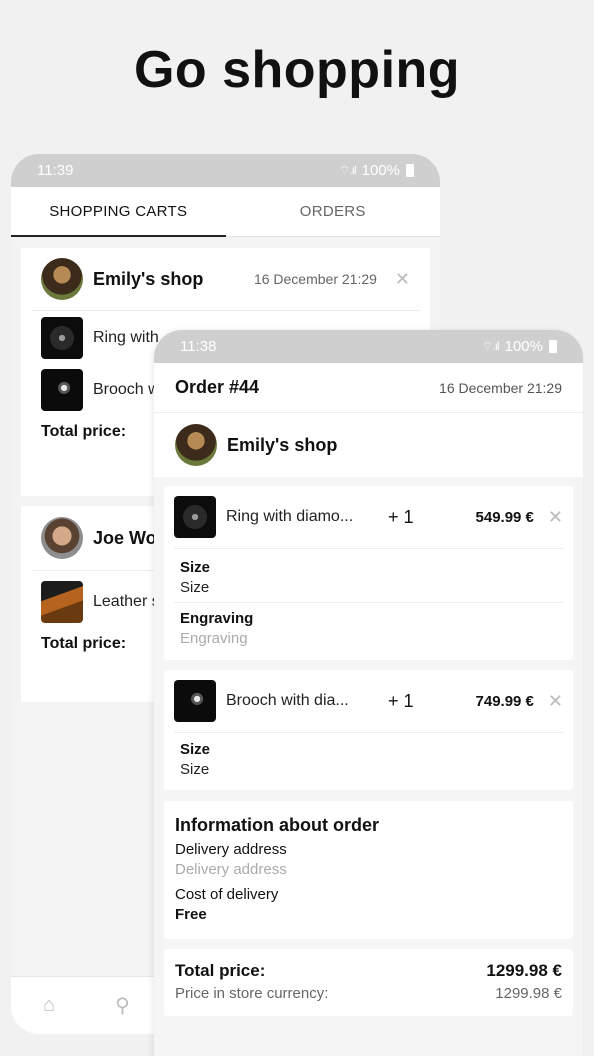 The width and height of the screenshot is (594, 1056). Describe the element at coordinates (198, 346) in the screenshot. I see `status-time: 11:38` at that location.